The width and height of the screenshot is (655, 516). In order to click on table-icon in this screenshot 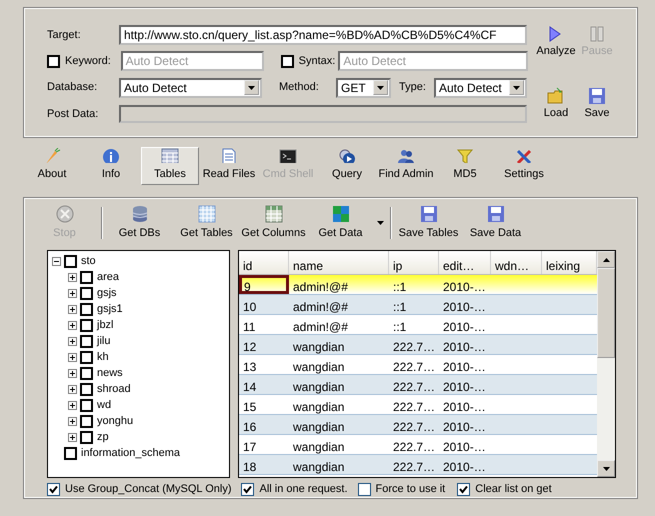, I will do `click(170, 155)`.